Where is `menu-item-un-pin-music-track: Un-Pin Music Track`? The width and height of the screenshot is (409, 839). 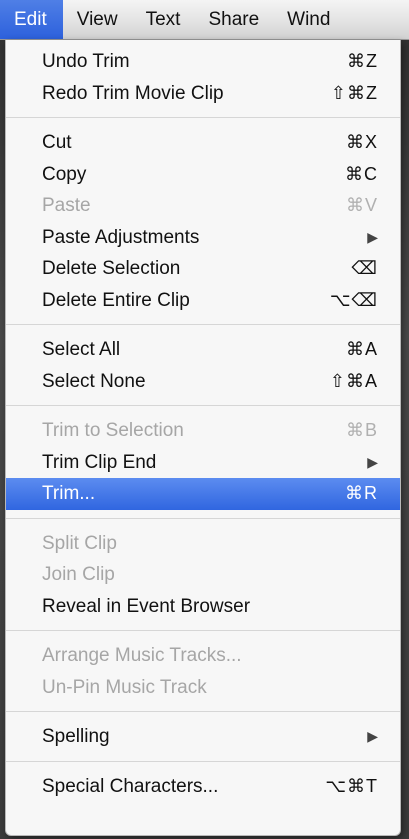
menu-item-un-pin-music-track: Un-Pin Music Track is located at coordinates (203, 688).